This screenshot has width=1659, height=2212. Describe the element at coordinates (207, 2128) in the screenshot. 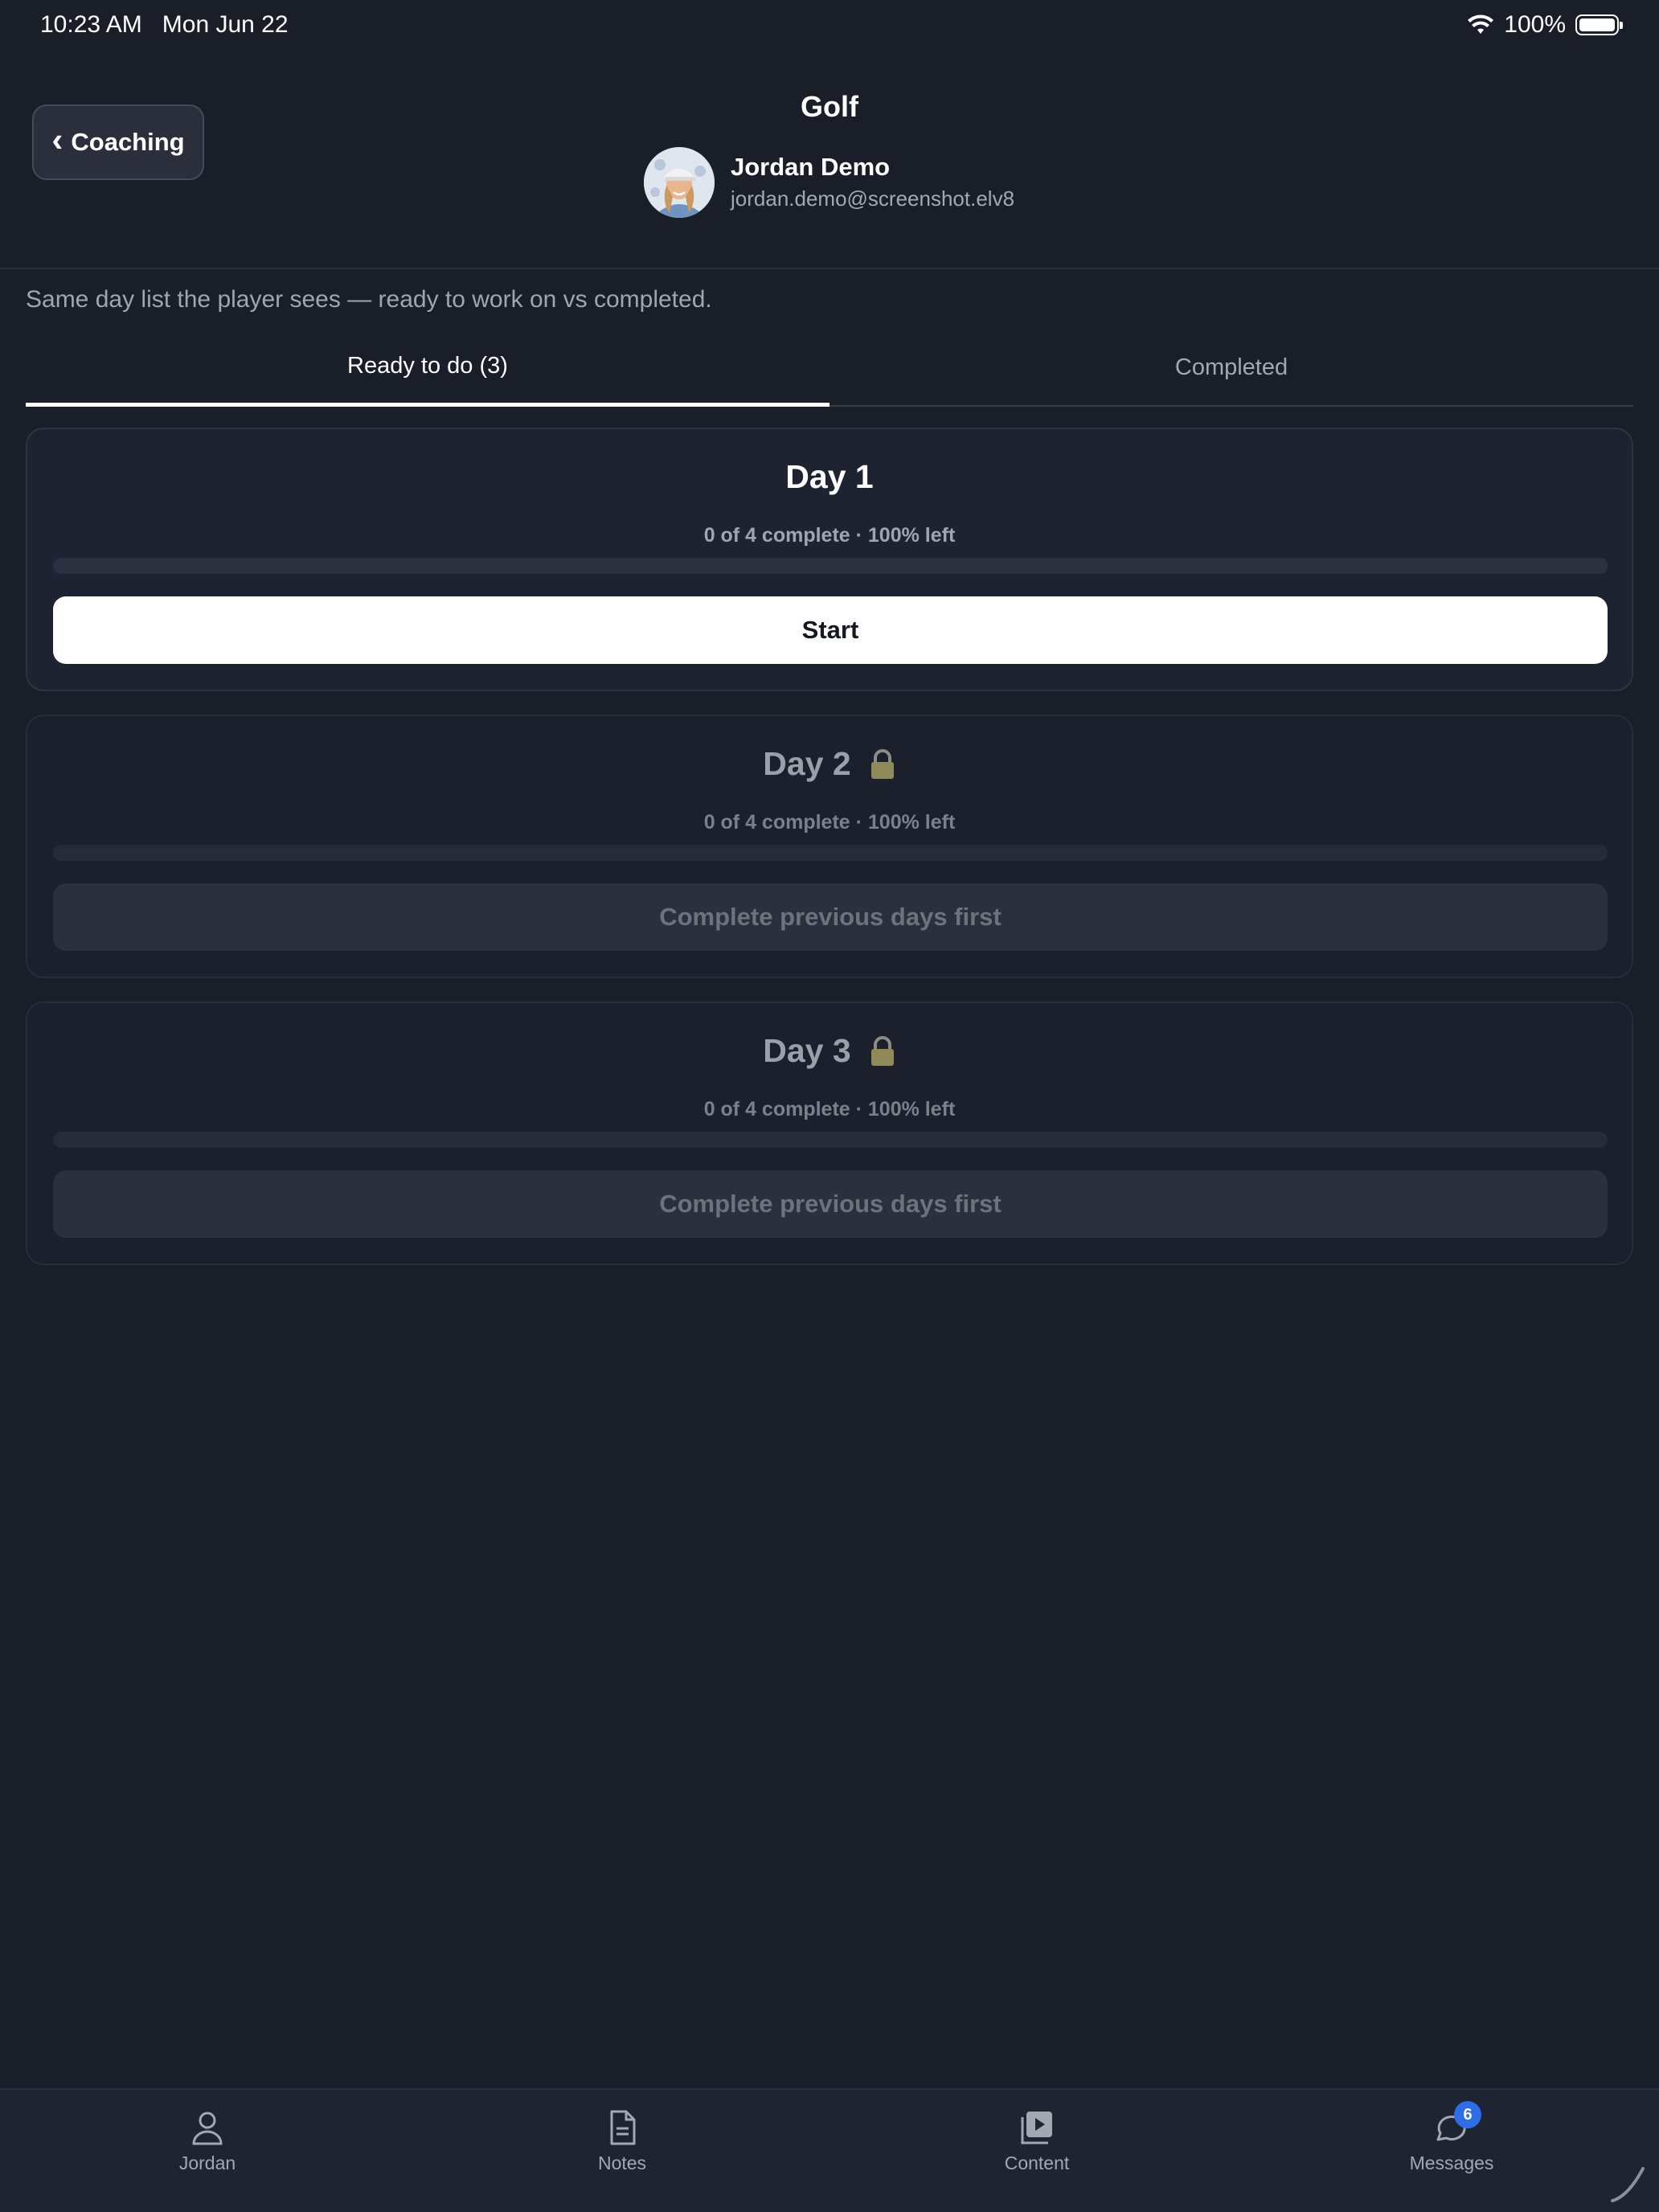

I see `person-icon` at that location.